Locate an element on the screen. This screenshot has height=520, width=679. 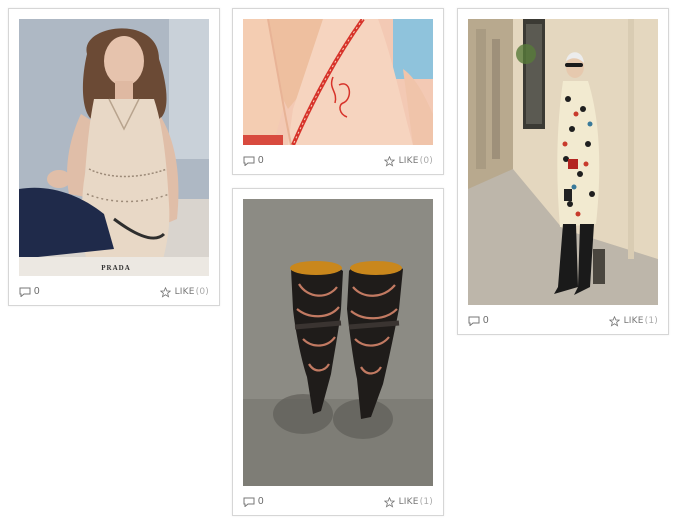
photo-thumbnail is located at coordinates (338, 82).